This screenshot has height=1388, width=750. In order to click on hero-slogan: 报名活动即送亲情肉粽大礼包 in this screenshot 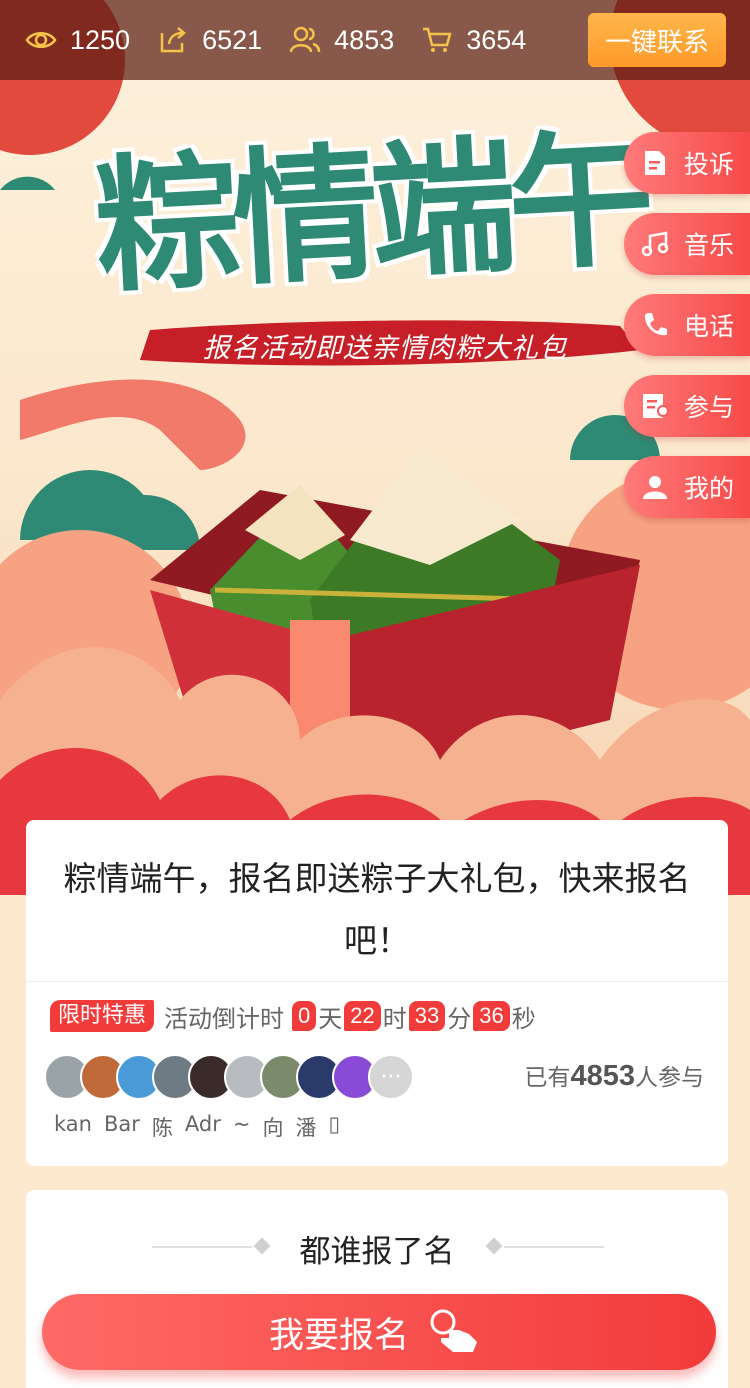, I will do `click(385, 348)`.